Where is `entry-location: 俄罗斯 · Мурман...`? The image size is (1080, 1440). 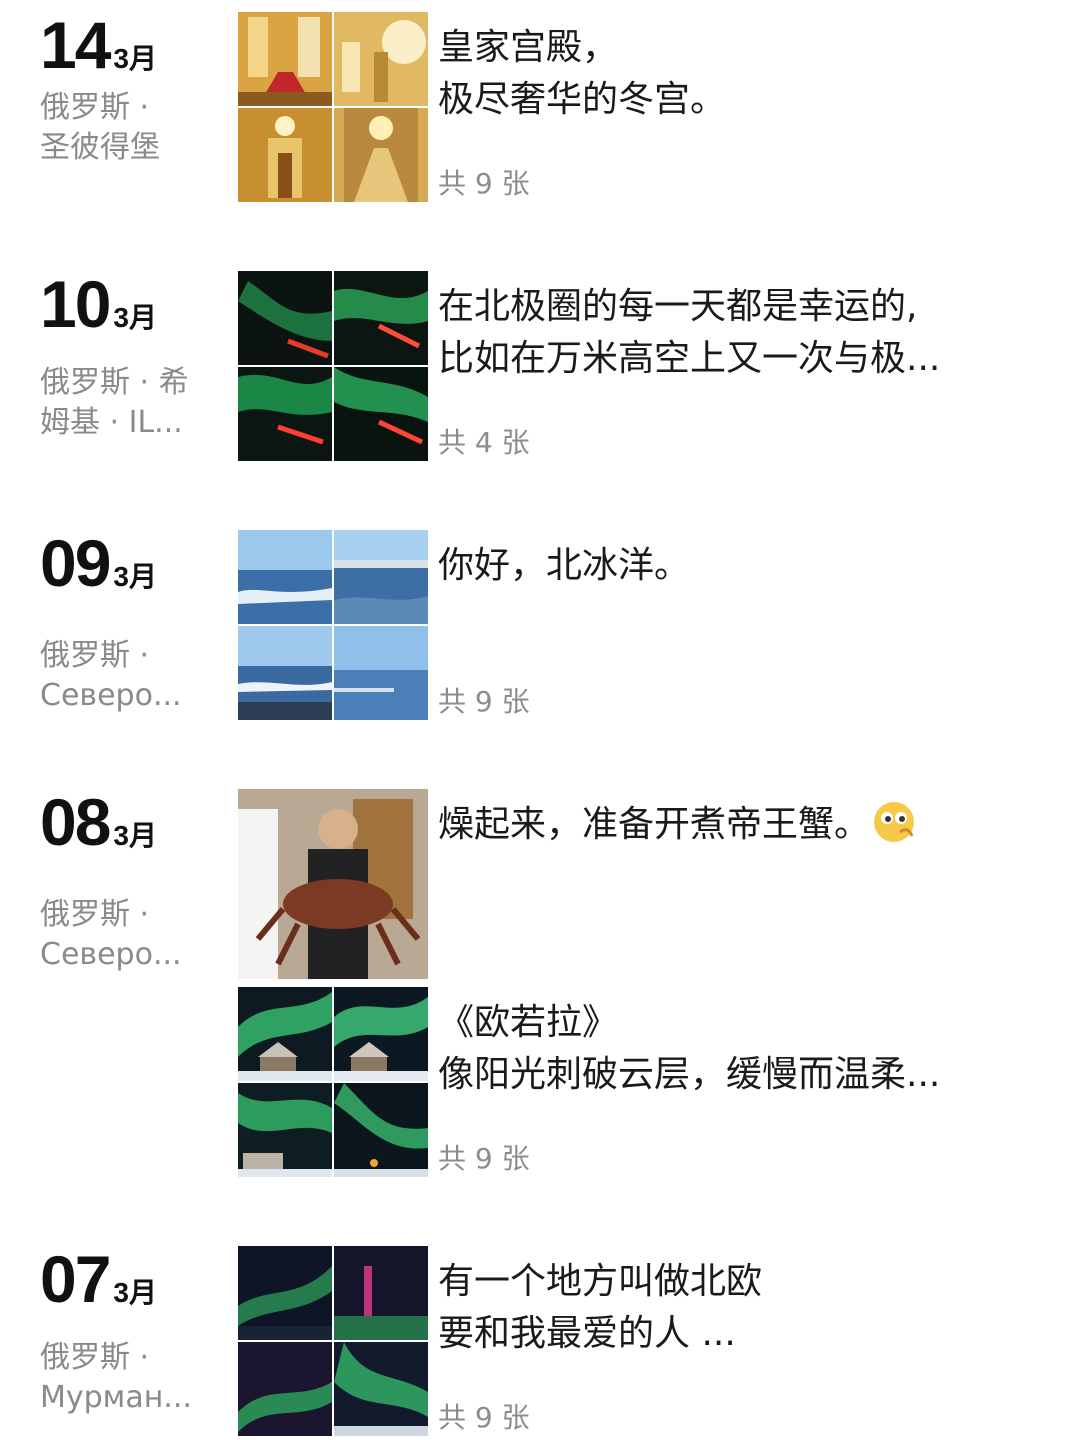
entry-location: 俄罗斯 · Мурман... is located at coordinates (116, 1377).